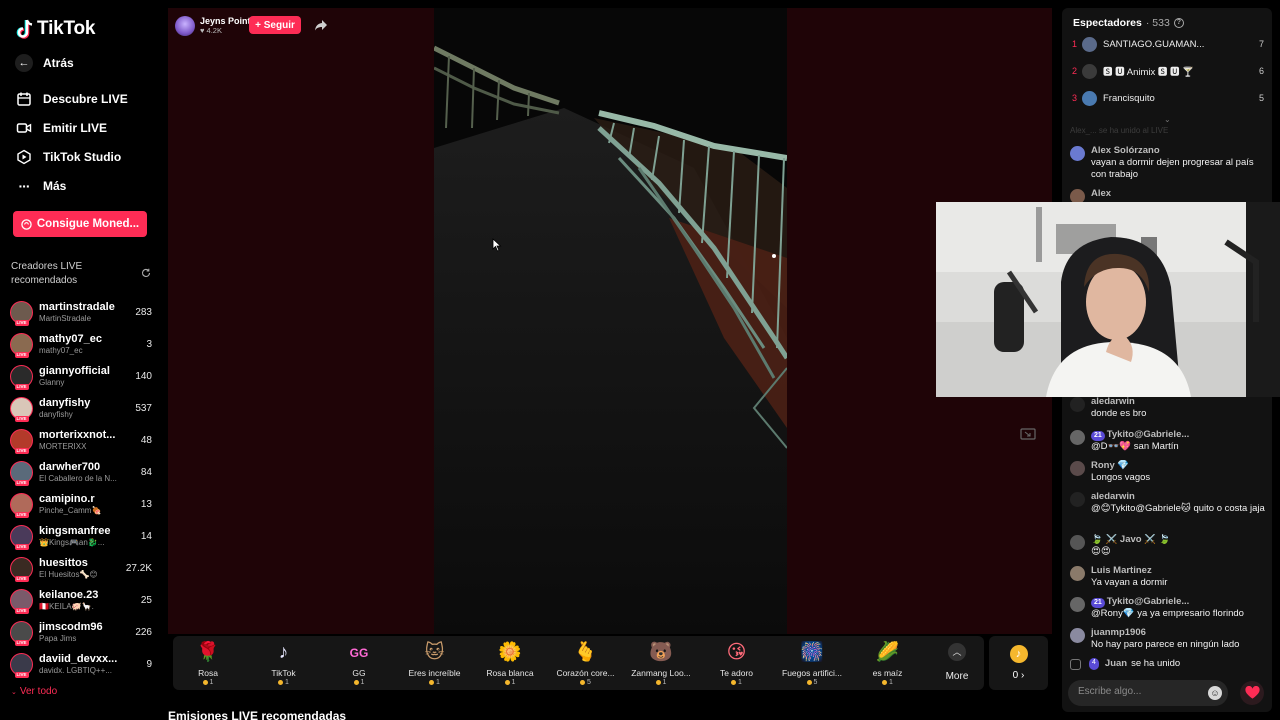 This screenshot has height=720, width=1280. Describe the element at coordinates (1028, 434) in the screenshot. I see `picture-in-picture-icon` at that location.